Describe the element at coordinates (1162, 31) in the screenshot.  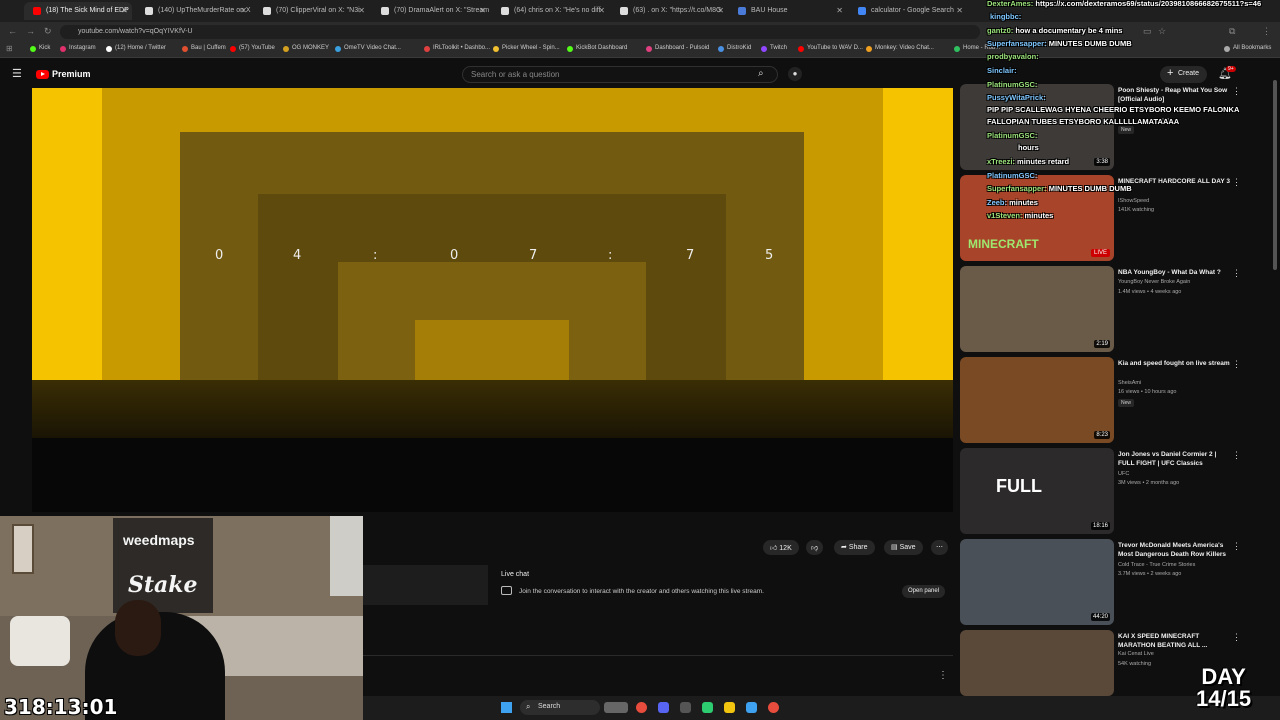
I see `bookmark-star-icon: ☆` at that location.